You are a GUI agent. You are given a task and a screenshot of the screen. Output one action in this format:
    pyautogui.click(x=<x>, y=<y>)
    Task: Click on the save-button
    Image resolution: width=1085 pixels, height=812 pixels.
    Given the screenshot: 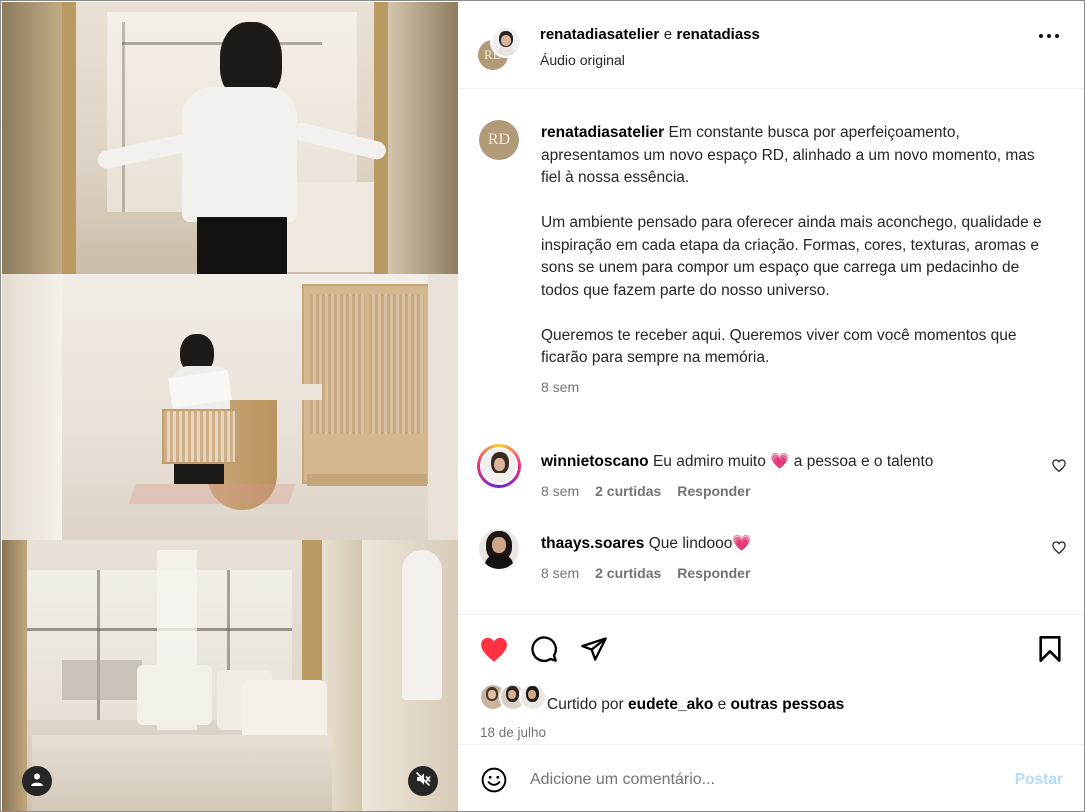 What is the action you would take?
    pyautogui.click(x=1050, y=649)
    